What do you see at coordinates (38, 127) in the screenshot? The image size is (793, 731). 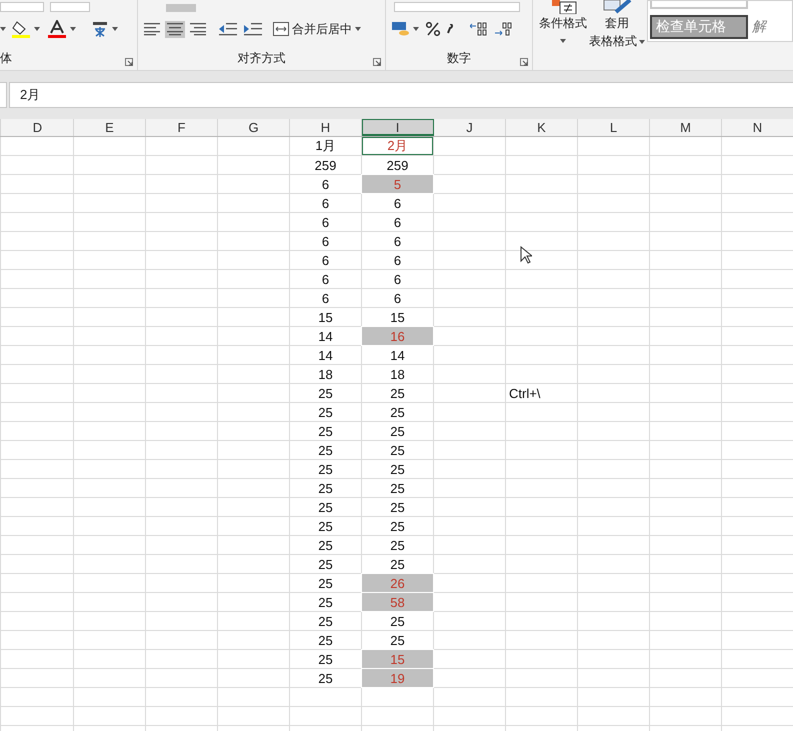 I see `column-header: D` at bounding box center [38, 127].